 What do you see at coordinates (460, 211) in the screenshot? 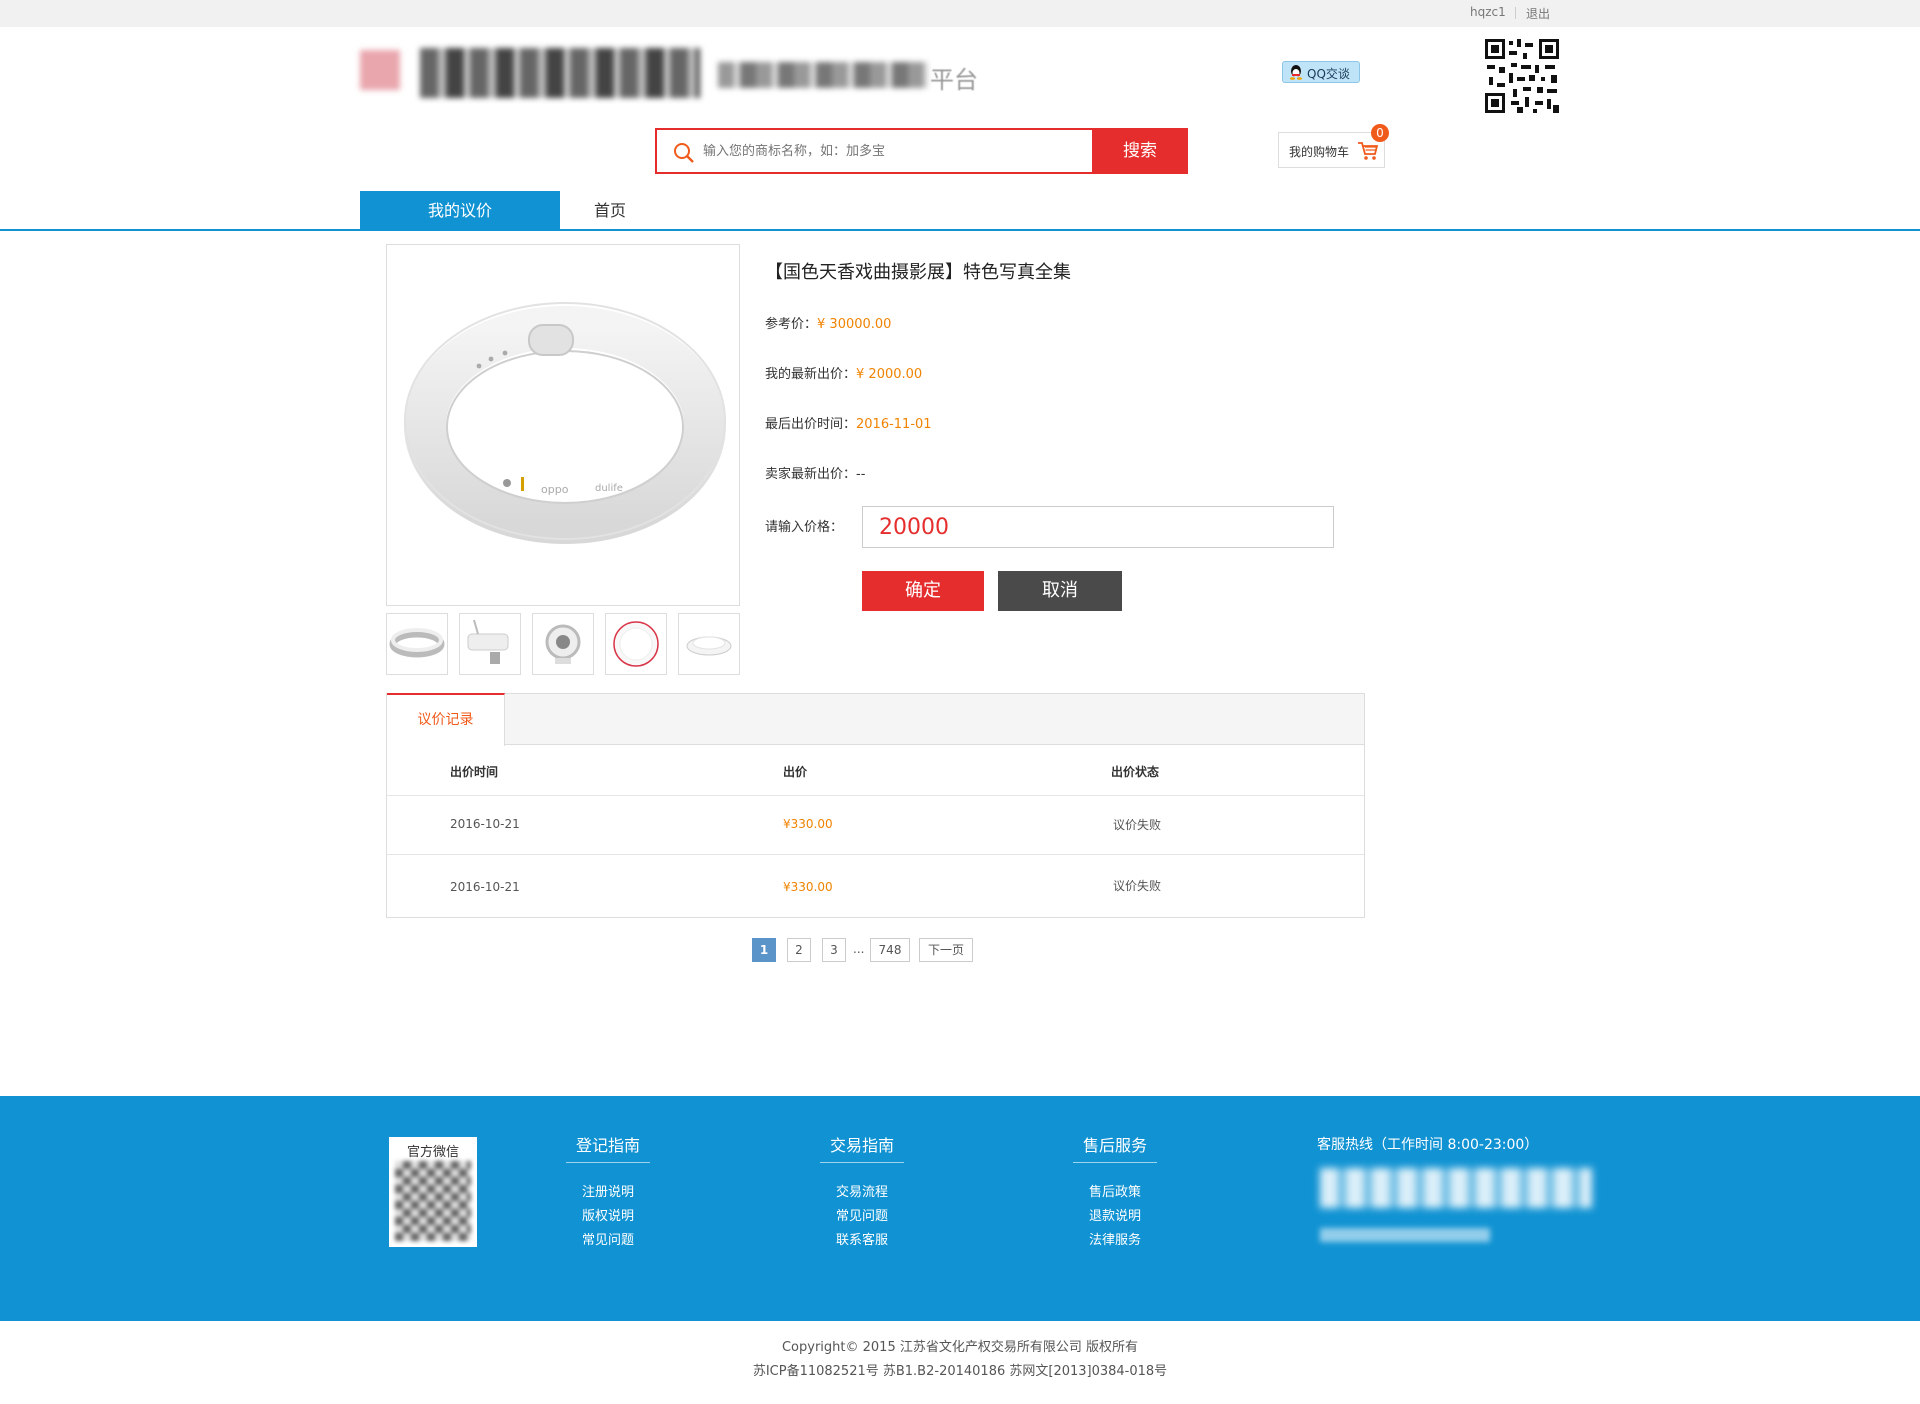
I see `tab-my-negotiation: 我的议价` at bounding box center [460, 211].